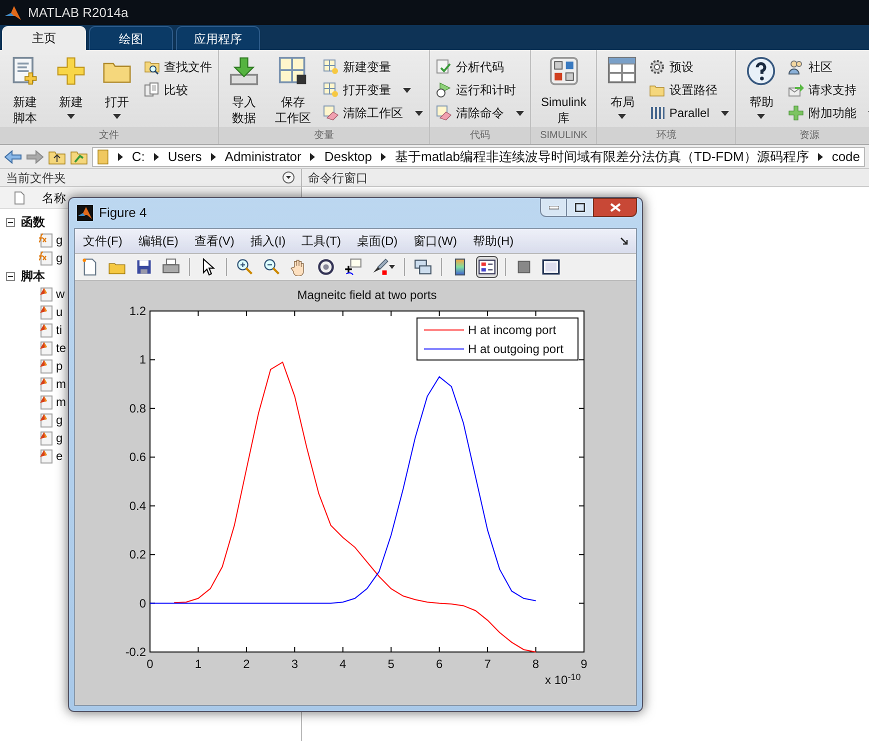 The width and height of the screenshot is (869, 741). What do you see at coordinates (268, 241) in the screenshot?
I see `menu-item: 插入(I)` at bounding box center [268, 241].